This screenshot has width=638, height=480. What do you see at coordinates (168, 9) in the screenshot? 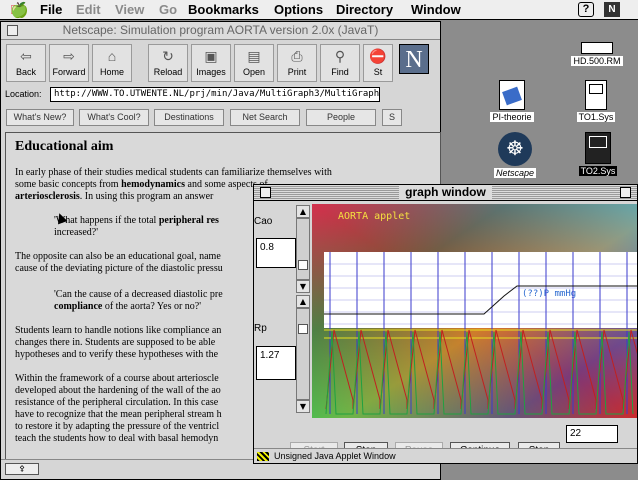
I see `menu-go: Go` at bounding box center [168, 9].